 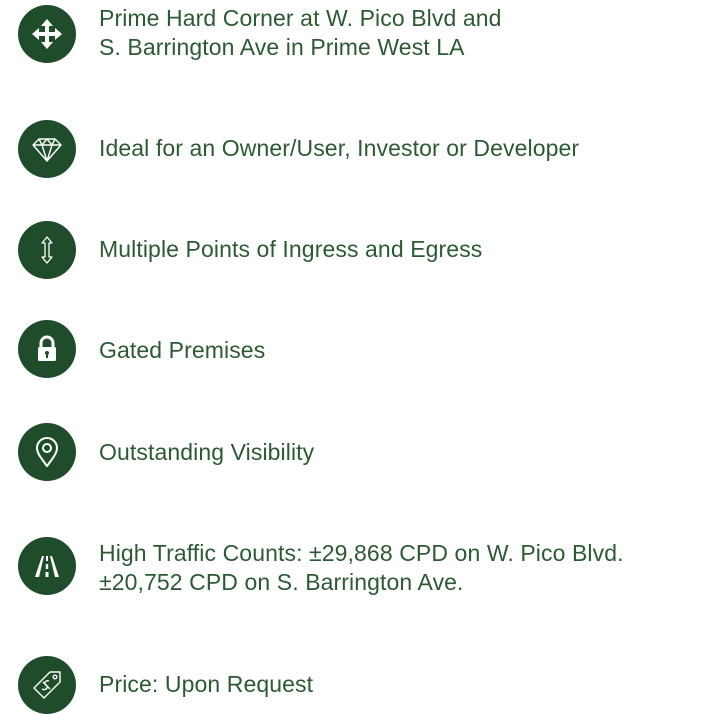 What do you see at coordinates (182, 350) in the screenshot?
I see `feature-line: Gated Premises` at bounding box center [182, 350].